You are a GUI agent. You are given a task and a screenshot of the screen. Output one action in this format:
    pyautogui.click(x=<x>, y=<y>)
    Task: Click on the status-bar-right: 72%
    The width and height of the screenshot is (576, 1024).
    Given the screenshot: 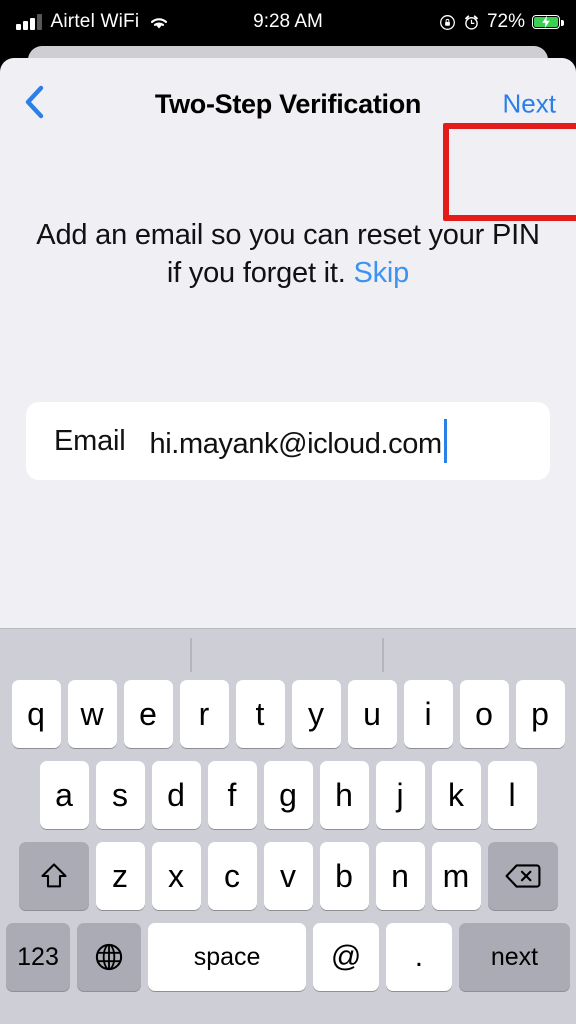 What is the action you would take?
    pyautogui.click(x=501, y=22)
    